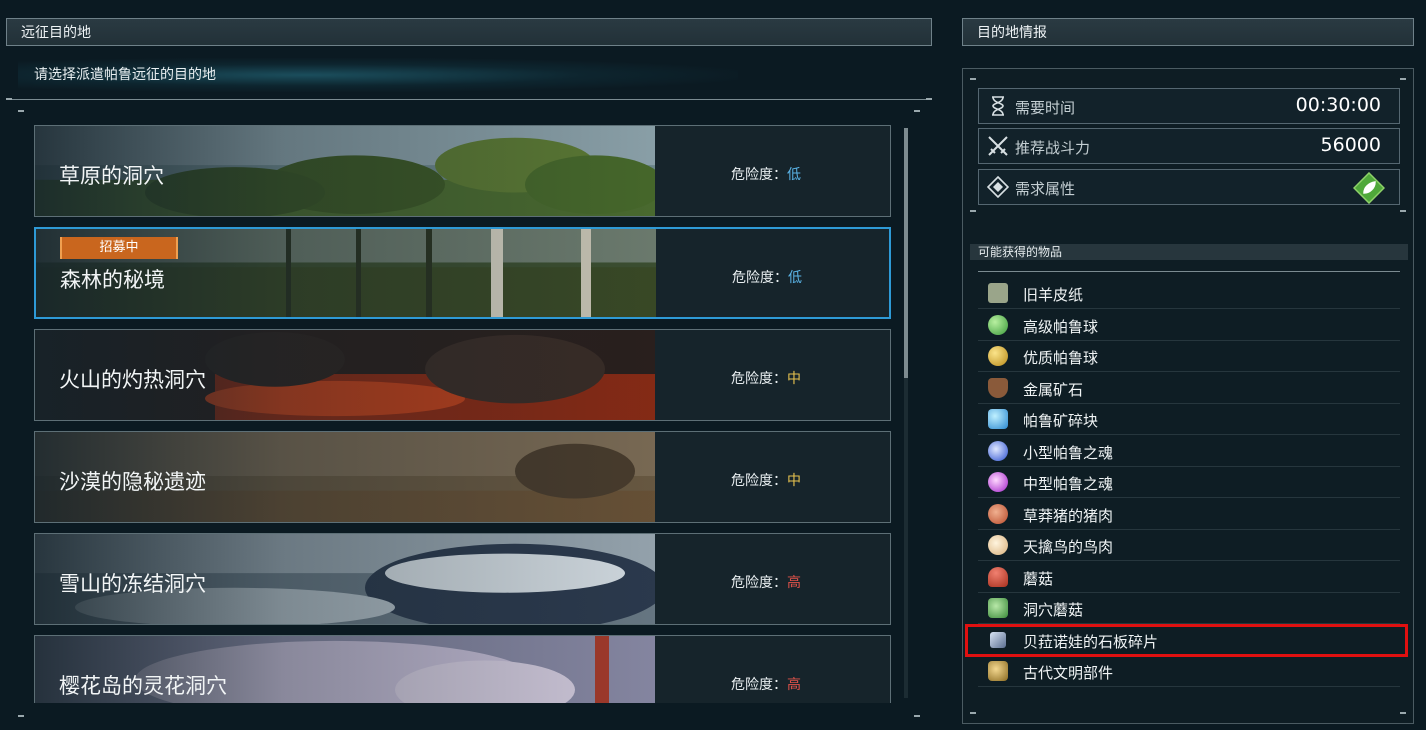 The height and width of the screenshot is (730, 1426). What do you see at coordinates (1189, 325) in the screenshot?
I see `list-item: 高级帕鲁球` at bounding box center [1189, 325].